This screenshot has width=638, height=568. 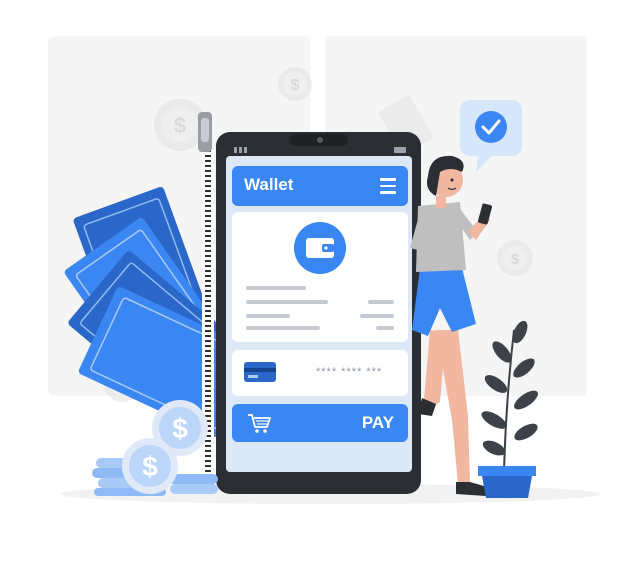 What do you see at coordinates (349, 372) in the screenshot?
I see `card-number: **** **** ***` at bounding box center [349, 372].